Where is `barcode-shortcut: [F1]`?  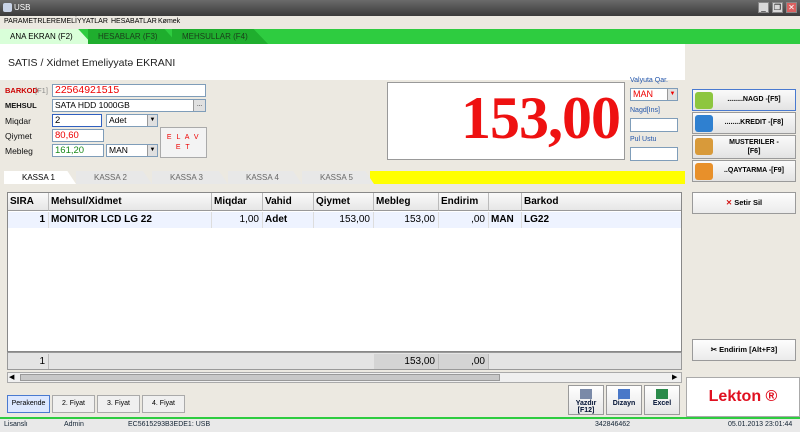 barcode-shortcut: [F1] is located at coordinates (41, 90).